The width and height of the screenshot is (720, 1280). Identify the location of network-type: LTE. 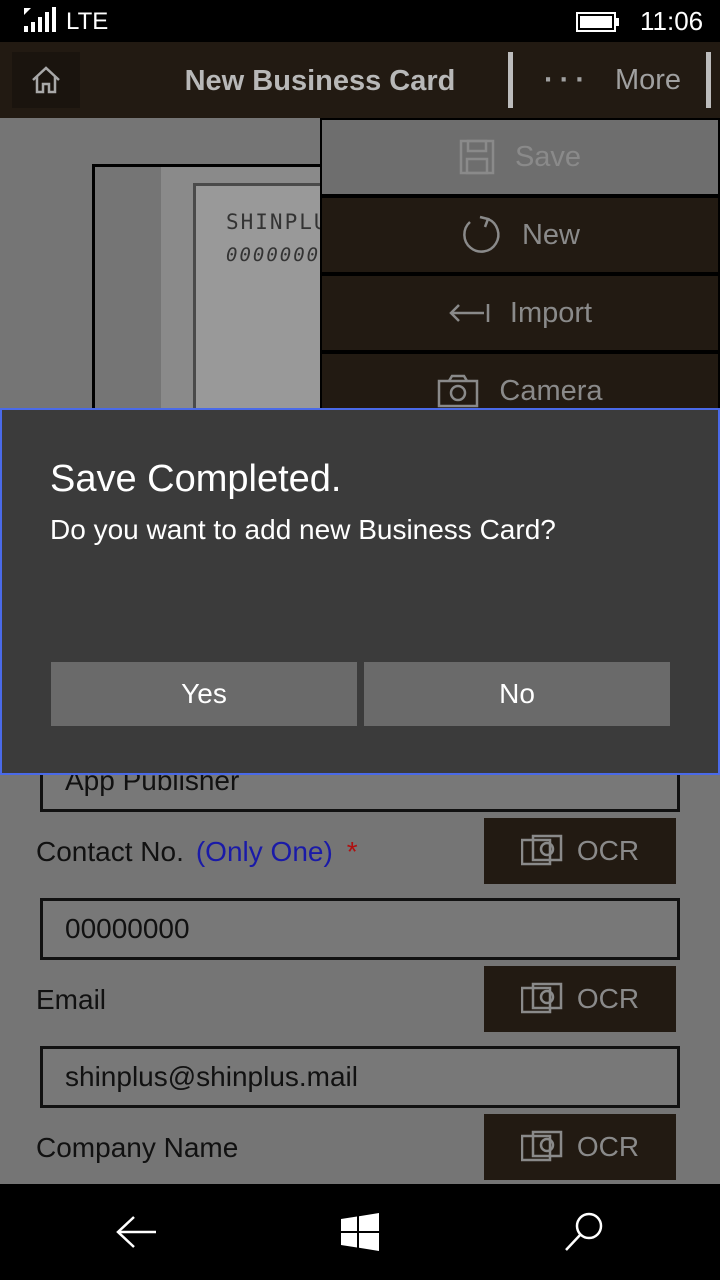
(87, 21).